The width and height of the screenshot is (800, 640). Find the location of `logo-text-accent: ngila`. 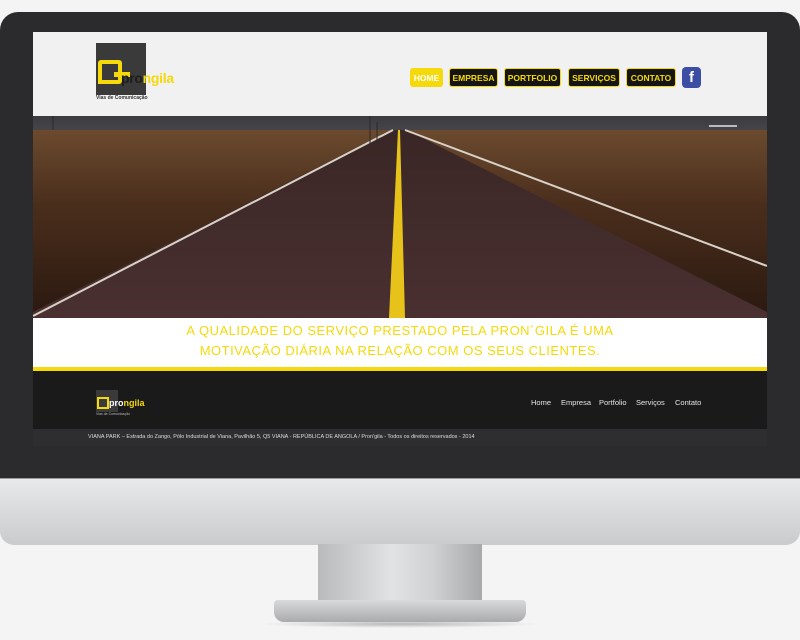

logo-text-accent: ngila is located at coordinates (158, 78).